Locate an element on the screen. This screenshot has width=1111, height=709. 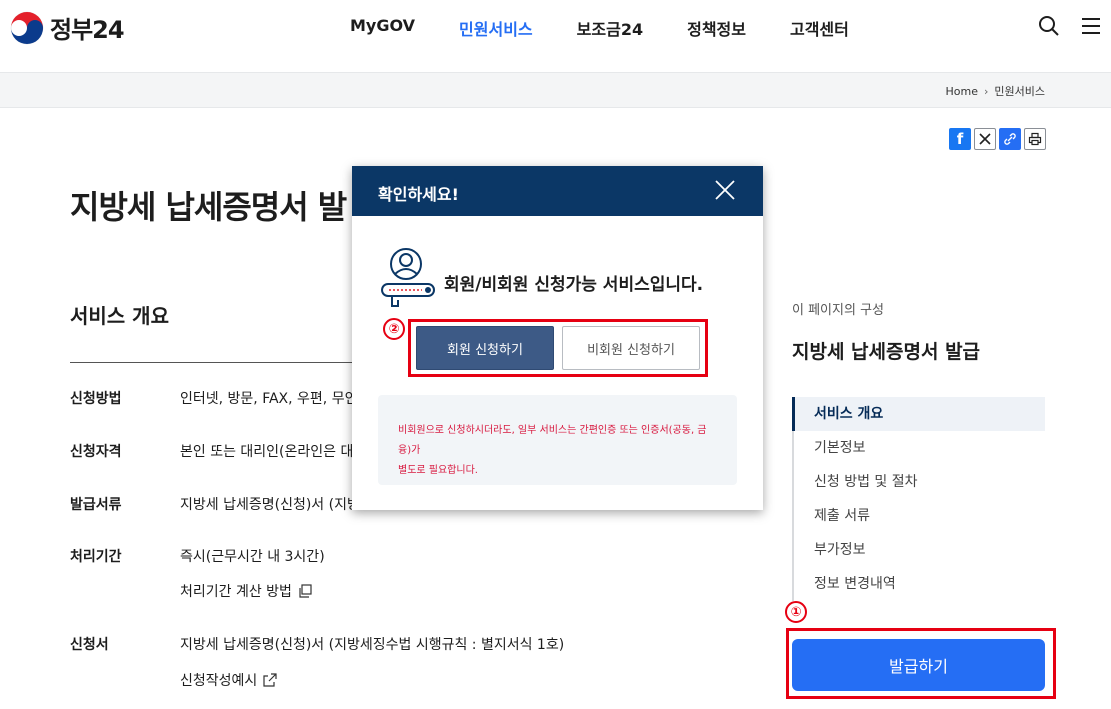
toc-caption: 이 페이지의 구성 is located at coordinates (838, 310).